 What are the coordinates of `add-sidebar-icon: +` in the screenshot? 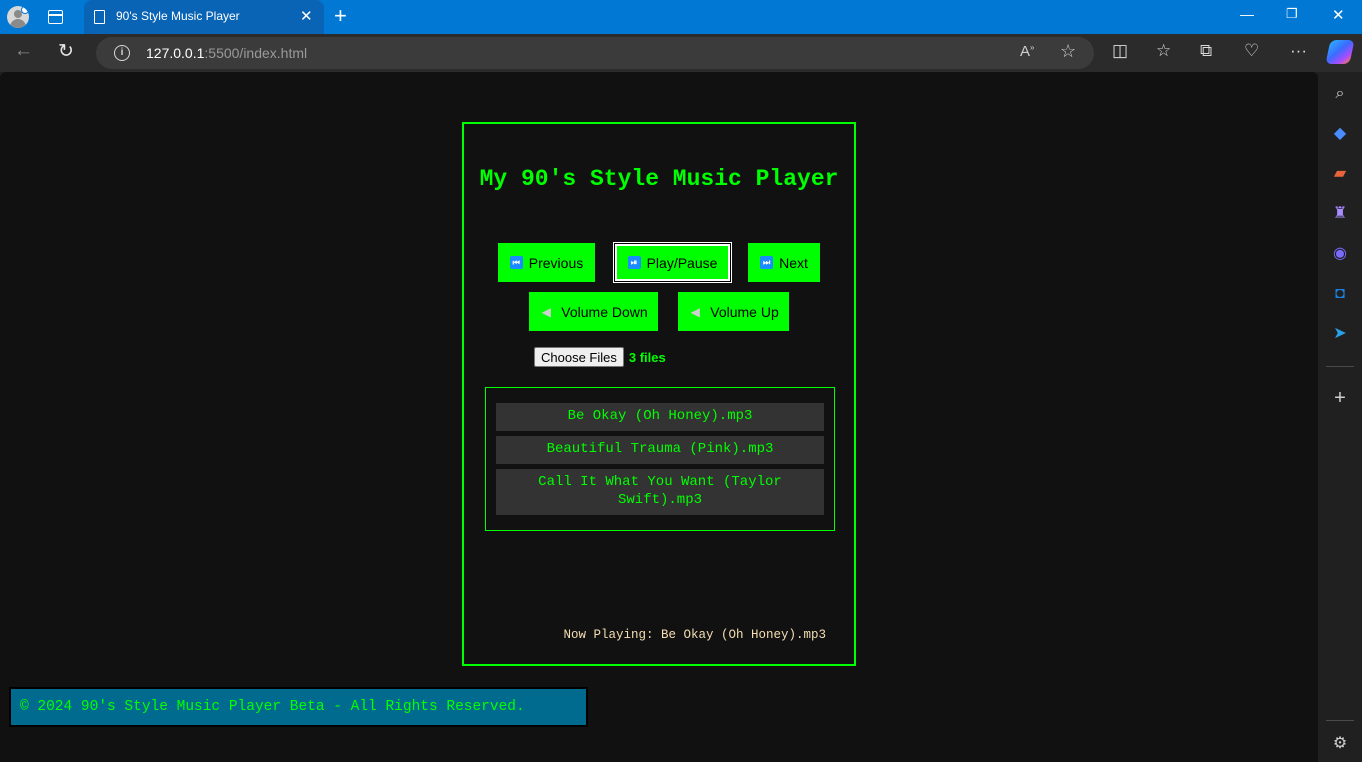 It's located at (1340, 398).